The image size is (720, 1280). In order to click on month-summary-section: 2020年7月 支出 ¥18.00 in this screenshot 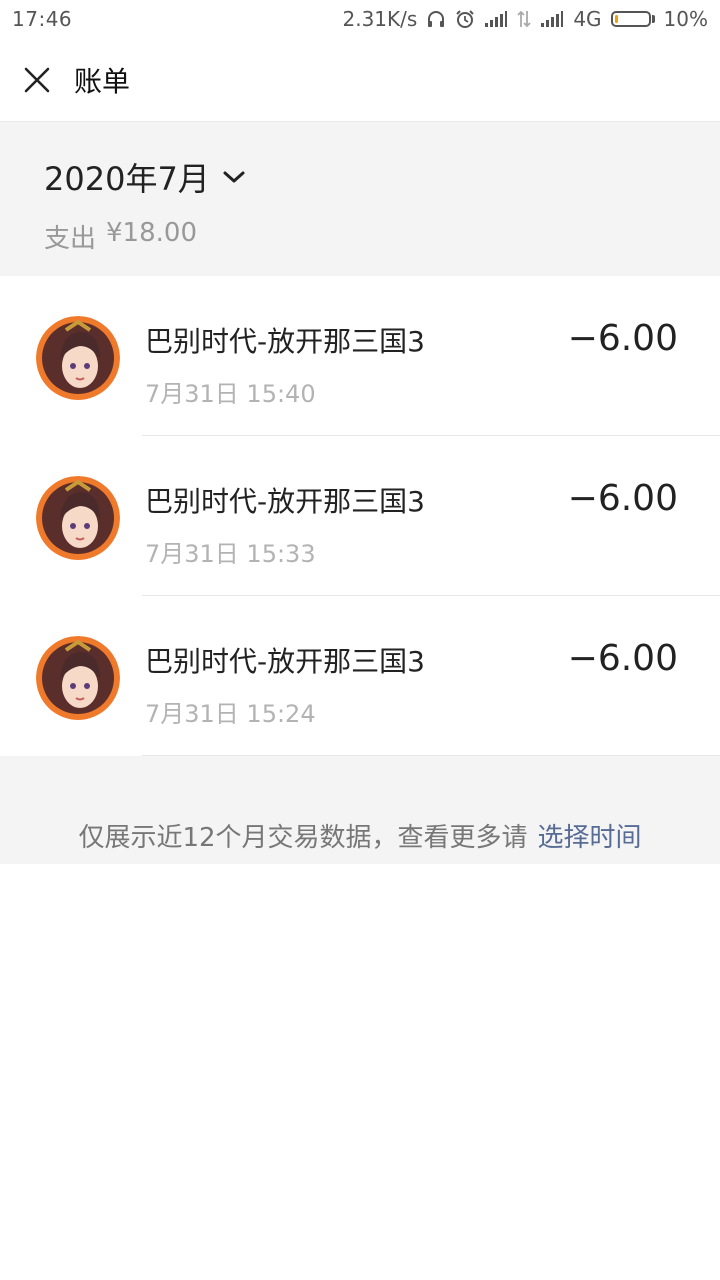, I will do `click(360, 199)`.